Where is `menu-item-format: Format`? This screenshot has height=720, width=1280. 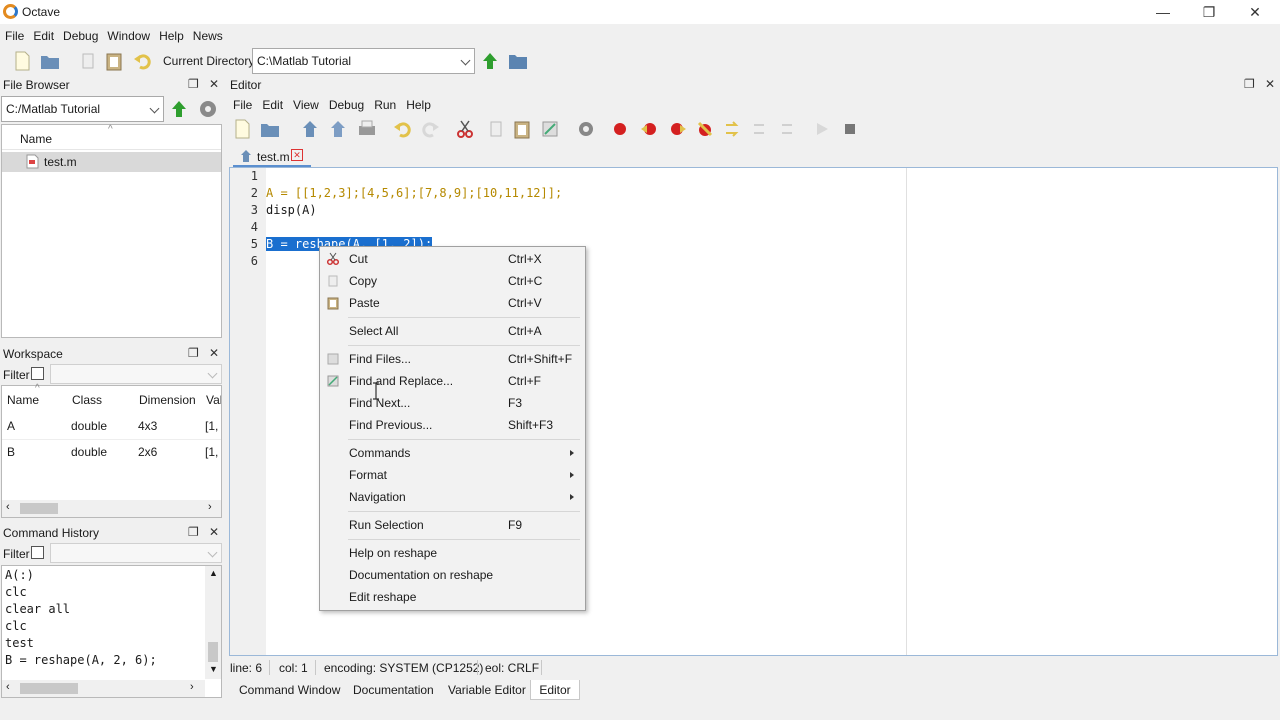
menu-item-format: Format is located at coordinates (452, 475).